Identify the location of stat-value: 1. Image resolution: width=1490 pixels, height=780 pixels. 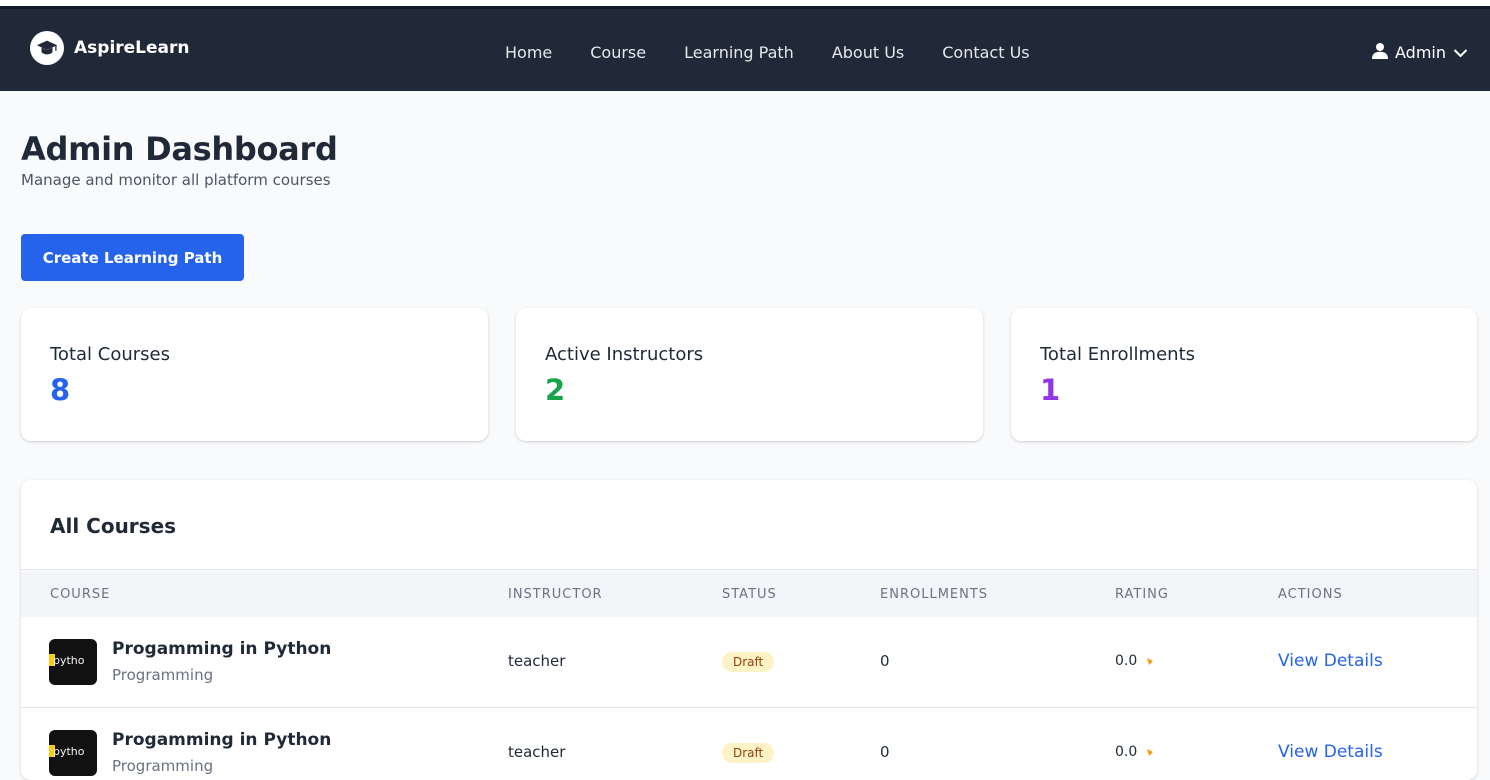
(1050, 390).